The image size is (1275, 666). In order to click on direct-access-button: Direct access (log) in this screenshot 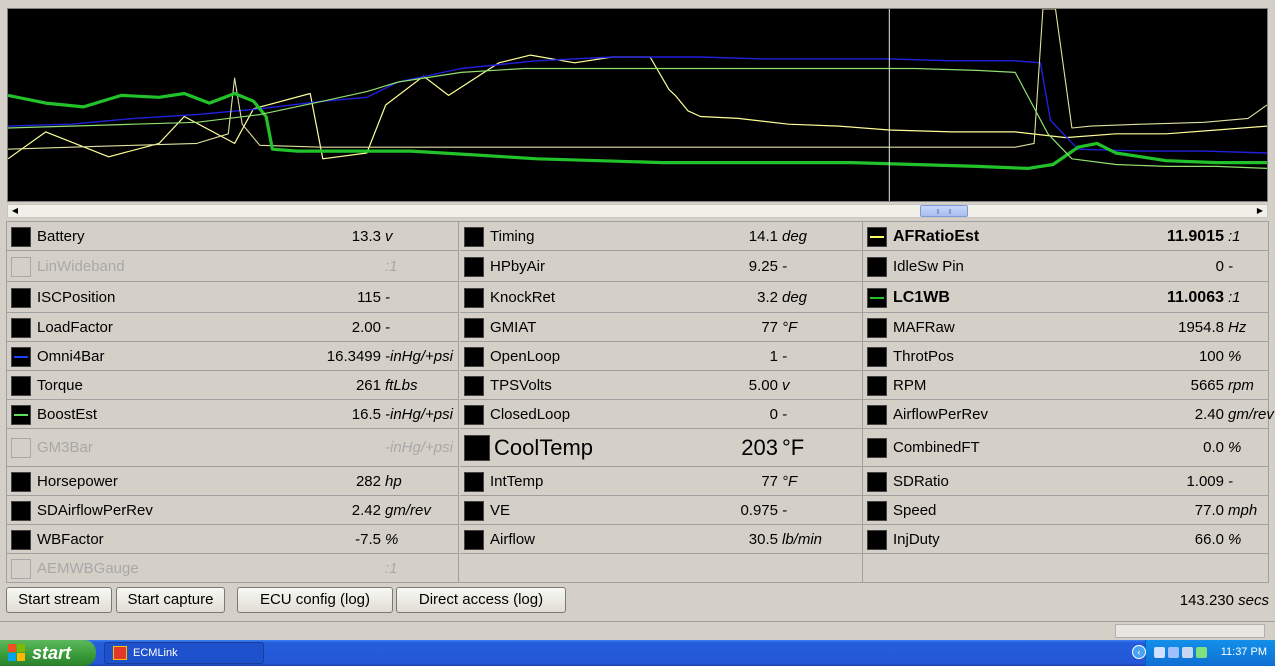, I will do `click(481, 600)`.